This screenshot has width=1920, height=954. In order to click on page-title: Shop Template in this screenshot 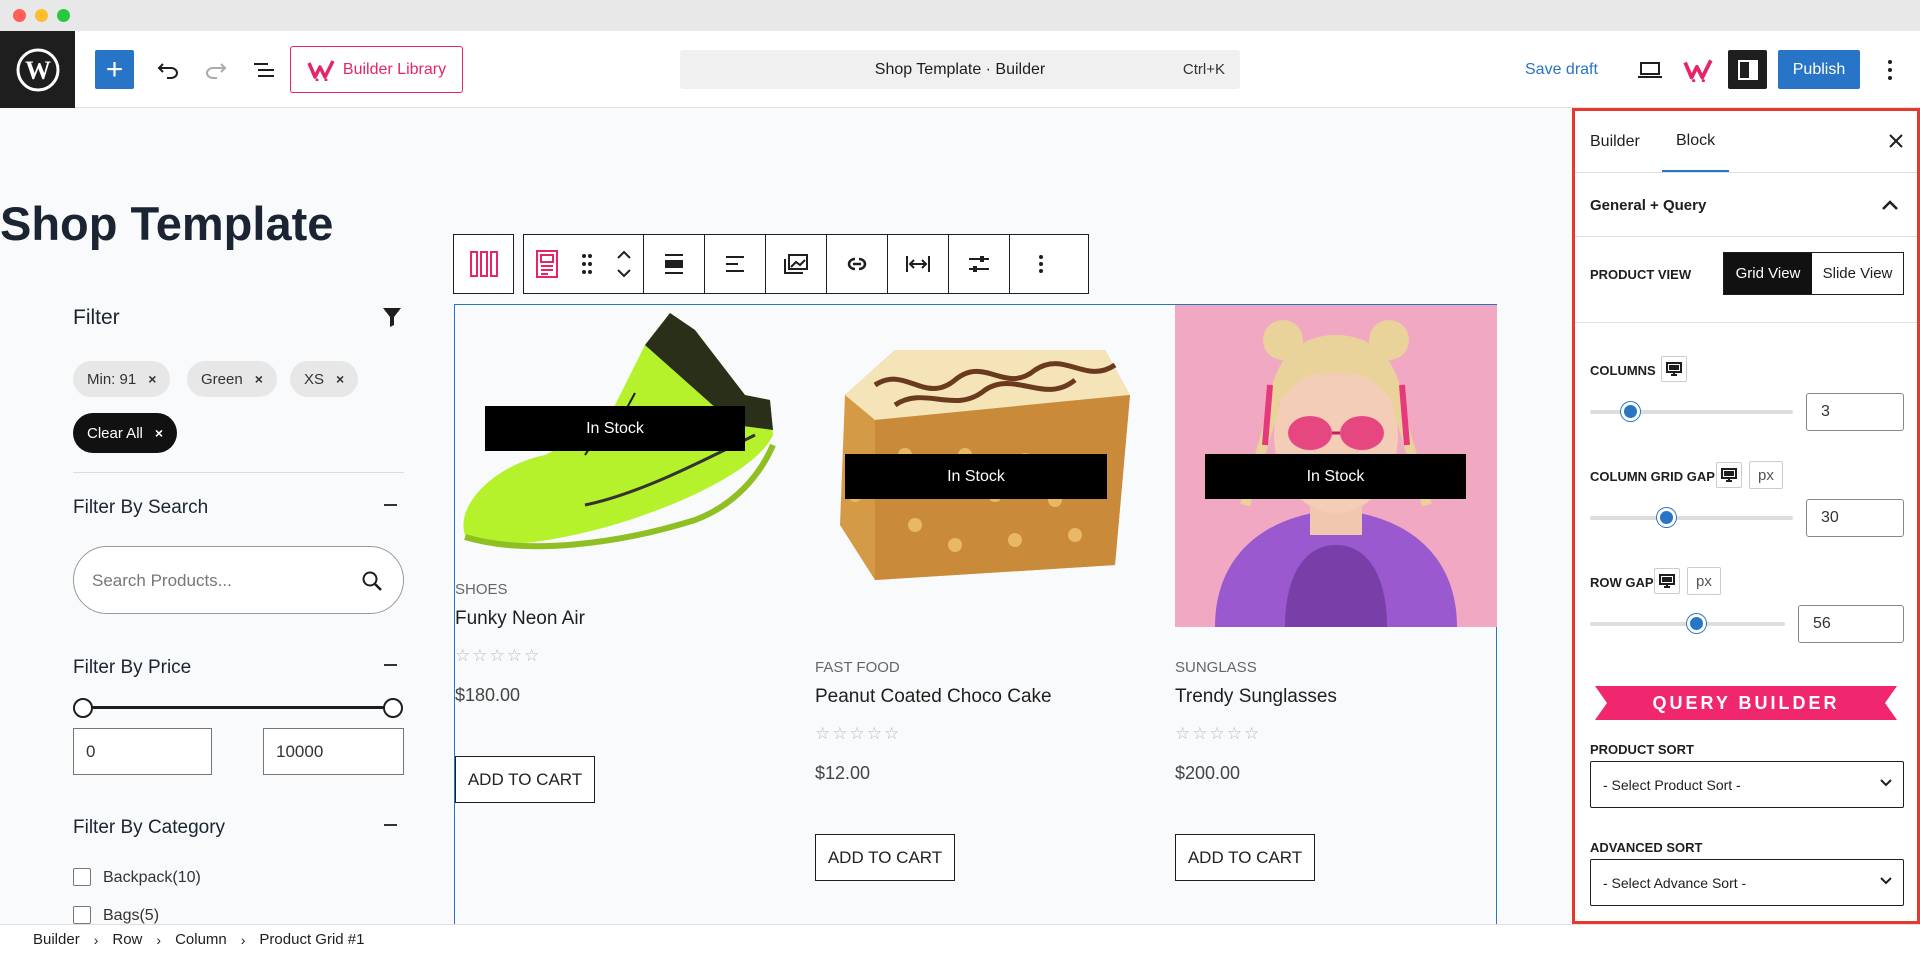, I will do `click(166, 223)`.